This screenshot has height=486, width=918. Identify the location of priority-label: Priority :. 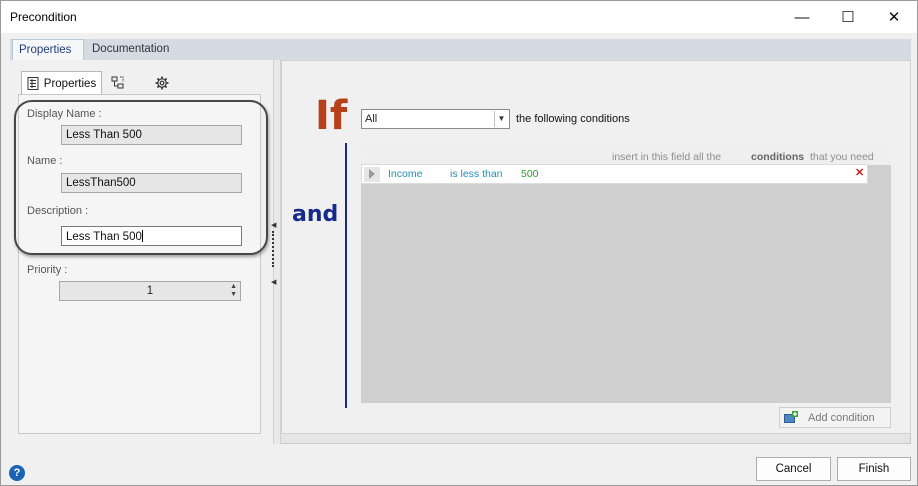
(47, 270).